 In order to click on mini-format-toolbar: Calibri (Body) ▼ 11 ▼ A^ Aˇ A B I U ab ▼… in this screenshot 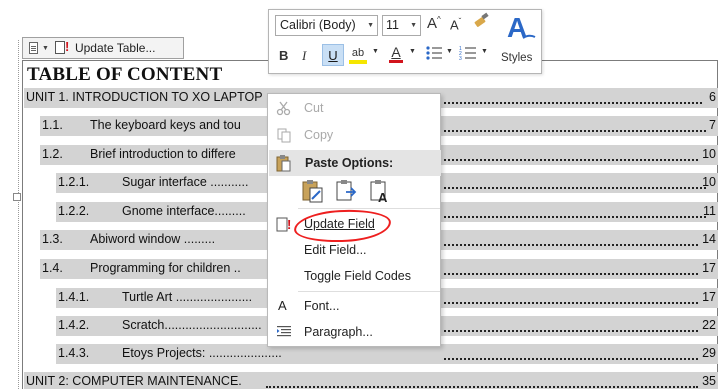, I will do `click(405, 41)`.